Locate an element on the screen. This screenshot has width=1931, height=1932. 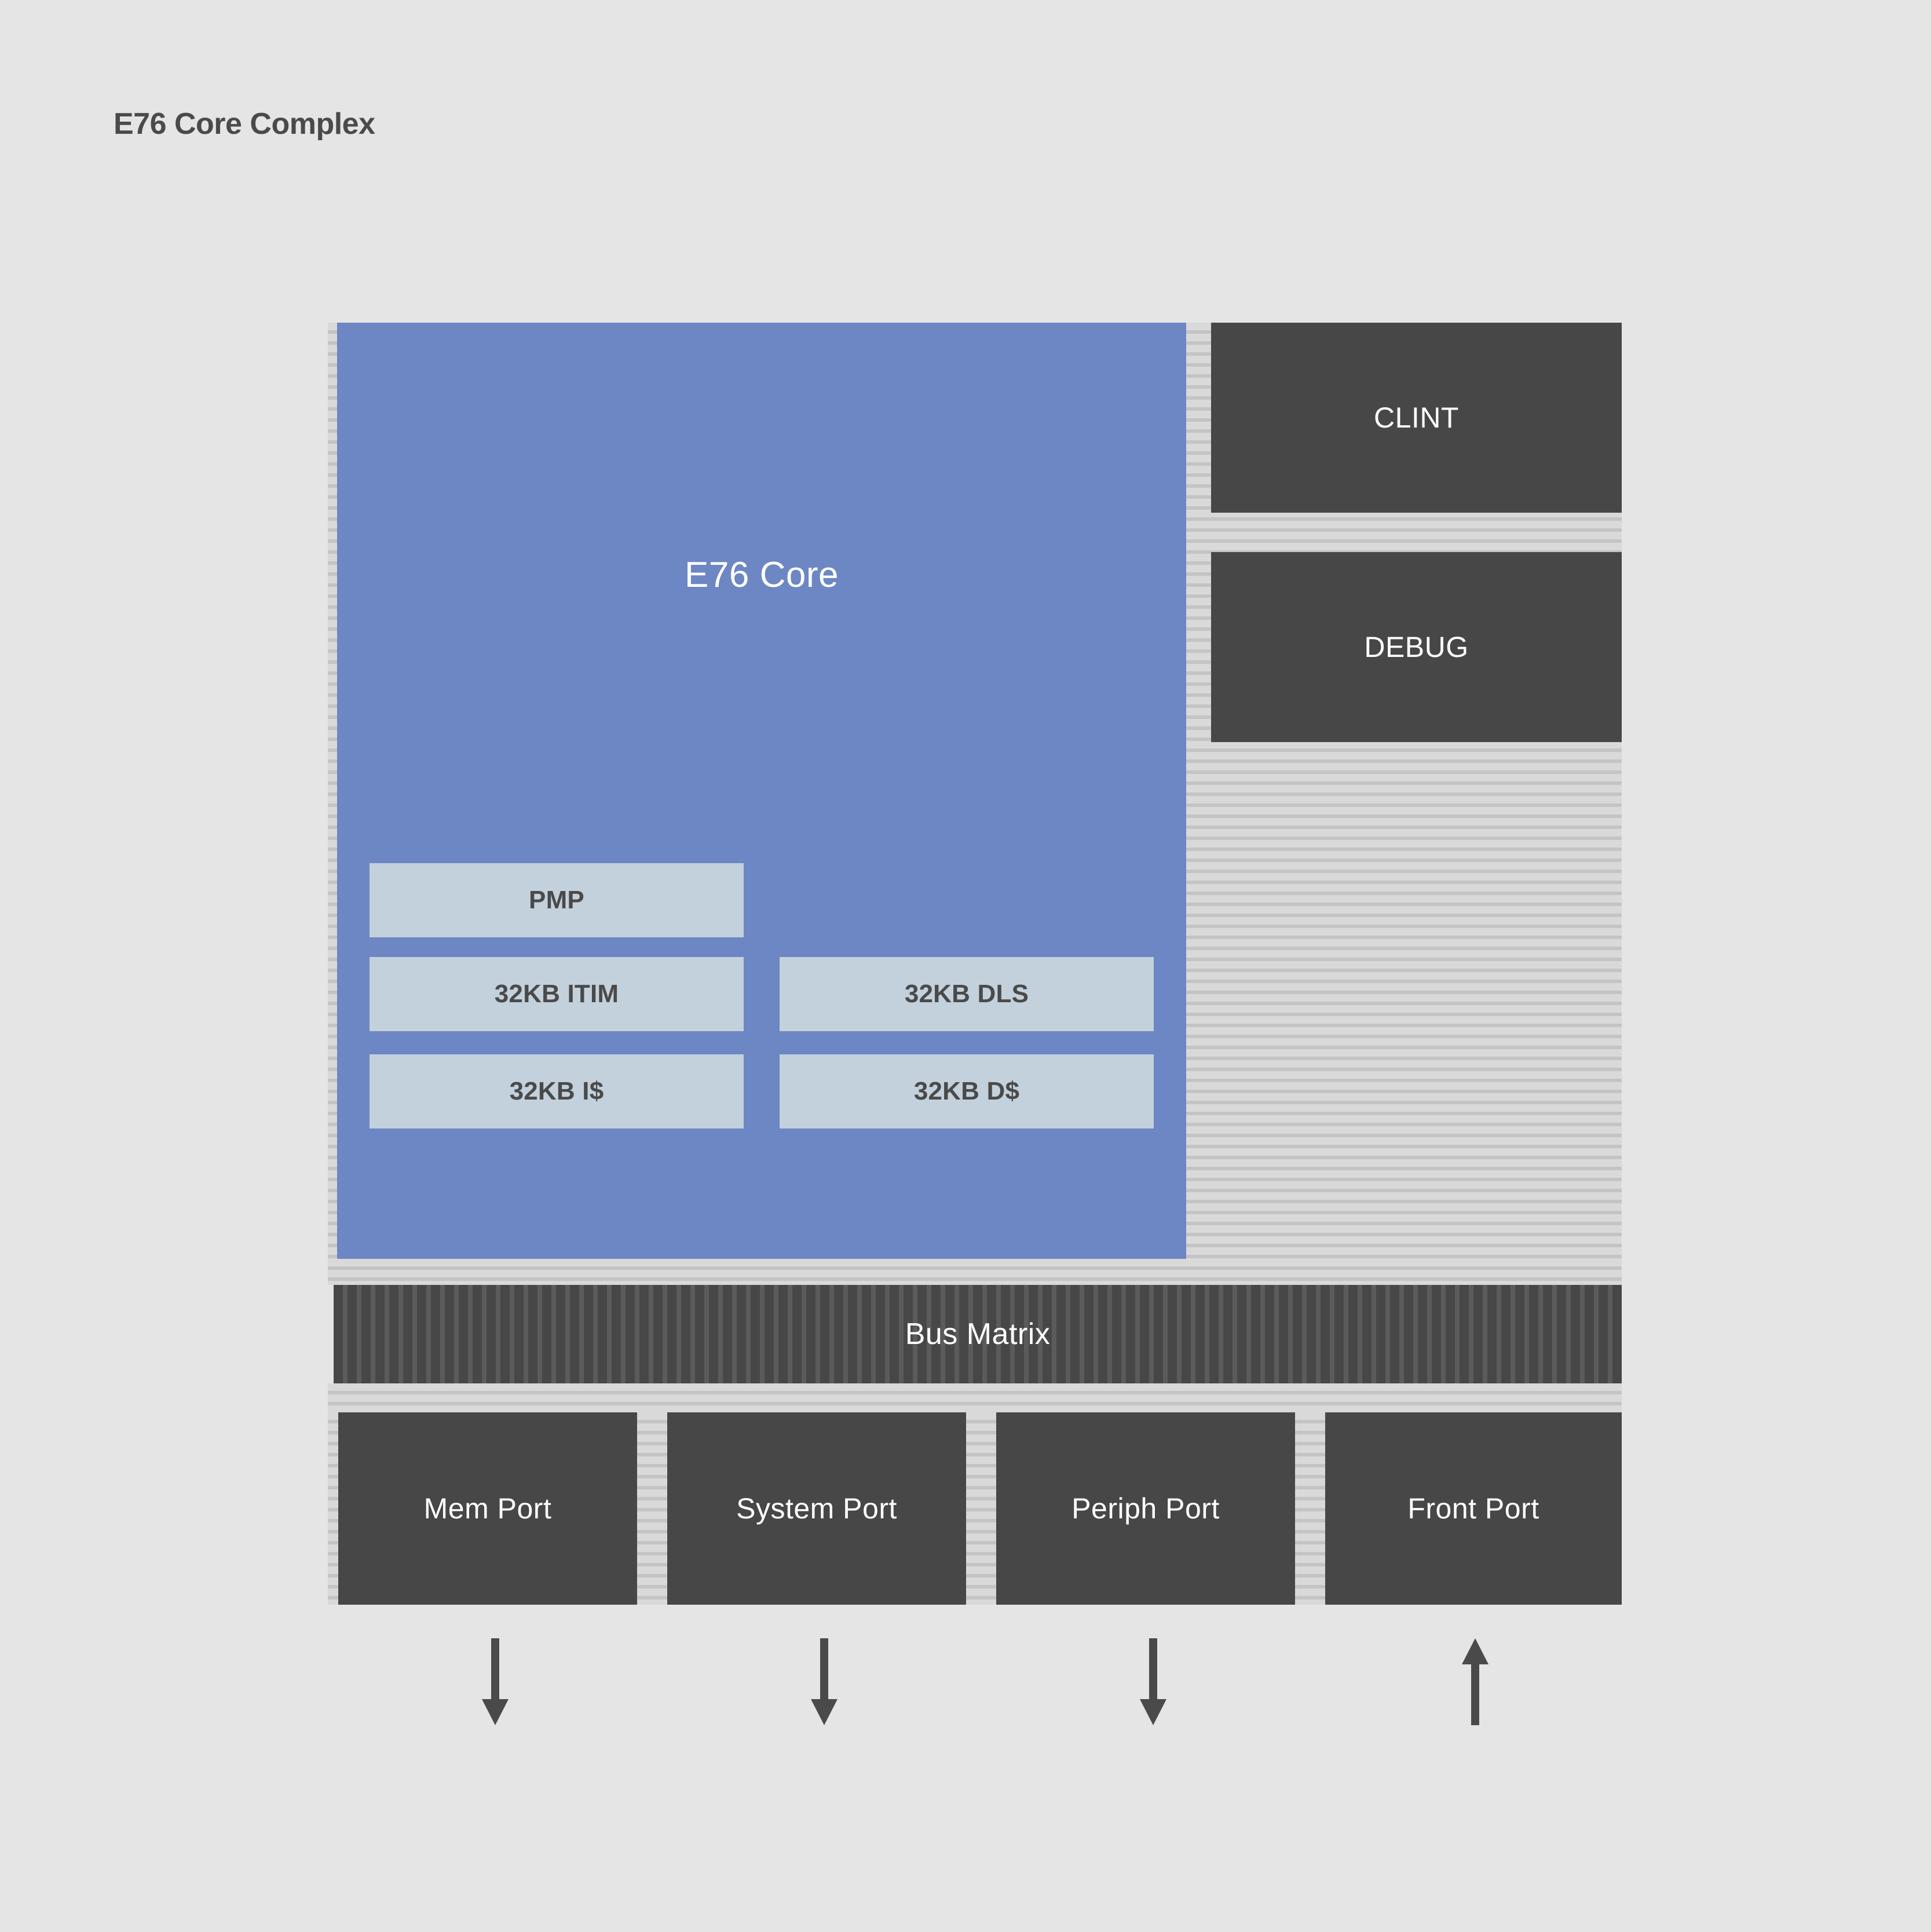
icache-block: 32KB I$ is located at coordinates (557, 1091).